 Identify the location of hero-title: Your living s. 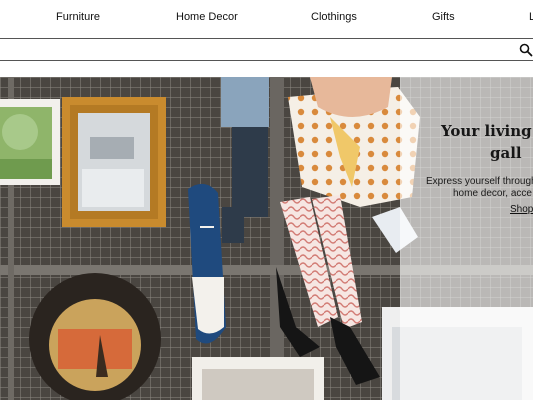
(487, 131).